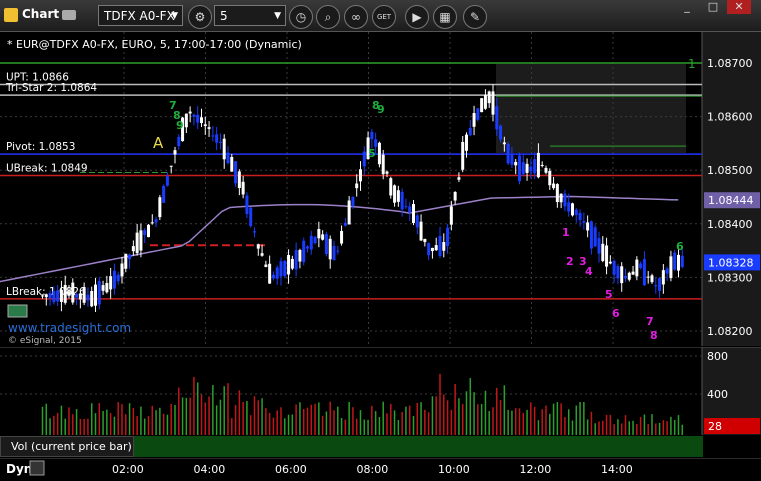 The image size is (761, 481). What do you see at coordinates (140, 15) in the screenshot?
I see `symbol-selector: TDFX A0-FX ▼` at bounding box center [140, 15].